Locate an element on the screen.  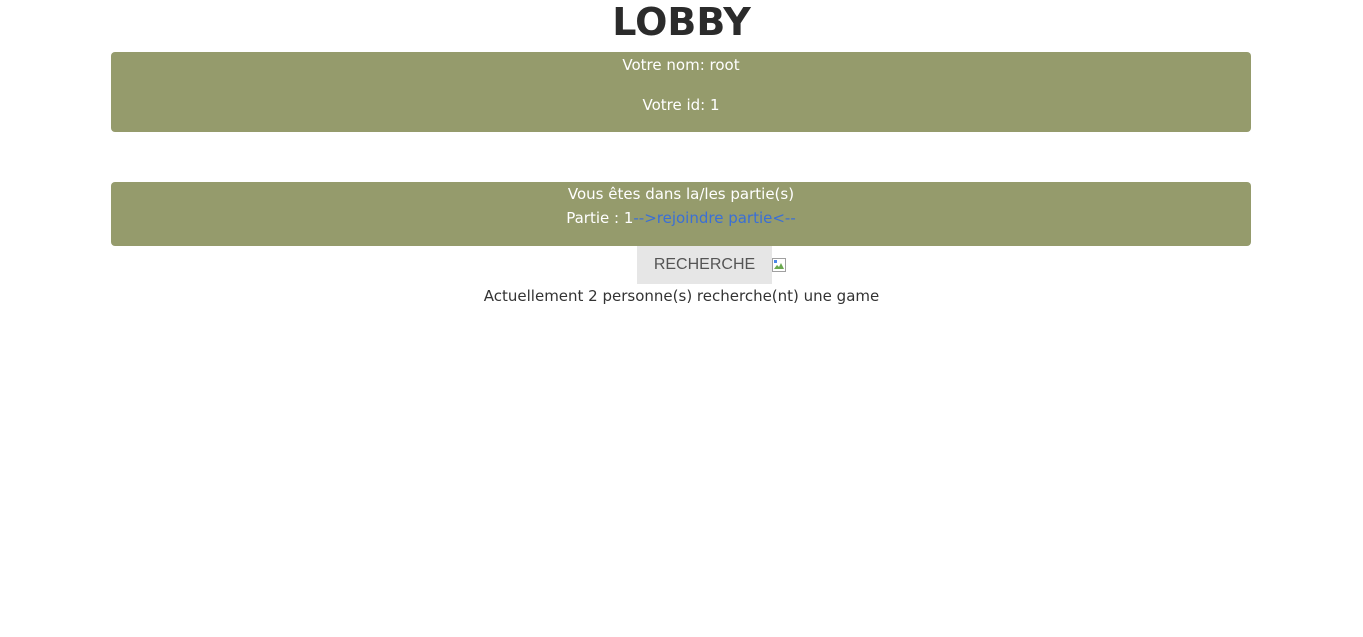
search-button: RECHERCHE is located at coordinates (704, 265).